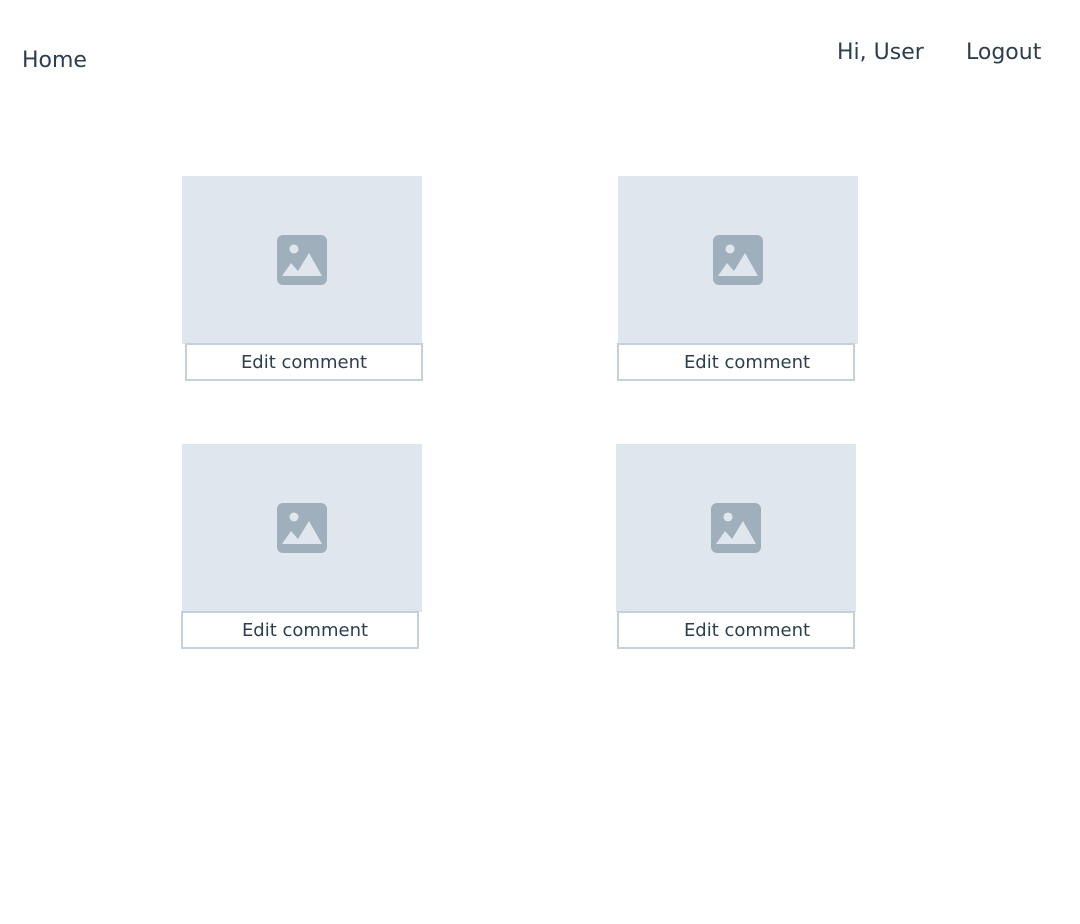 This screenshot has height=924, width=1080. Describe the element at coordinates (880, 52) in the screenshot. I see `user-greeting: Hi, User` at that location.